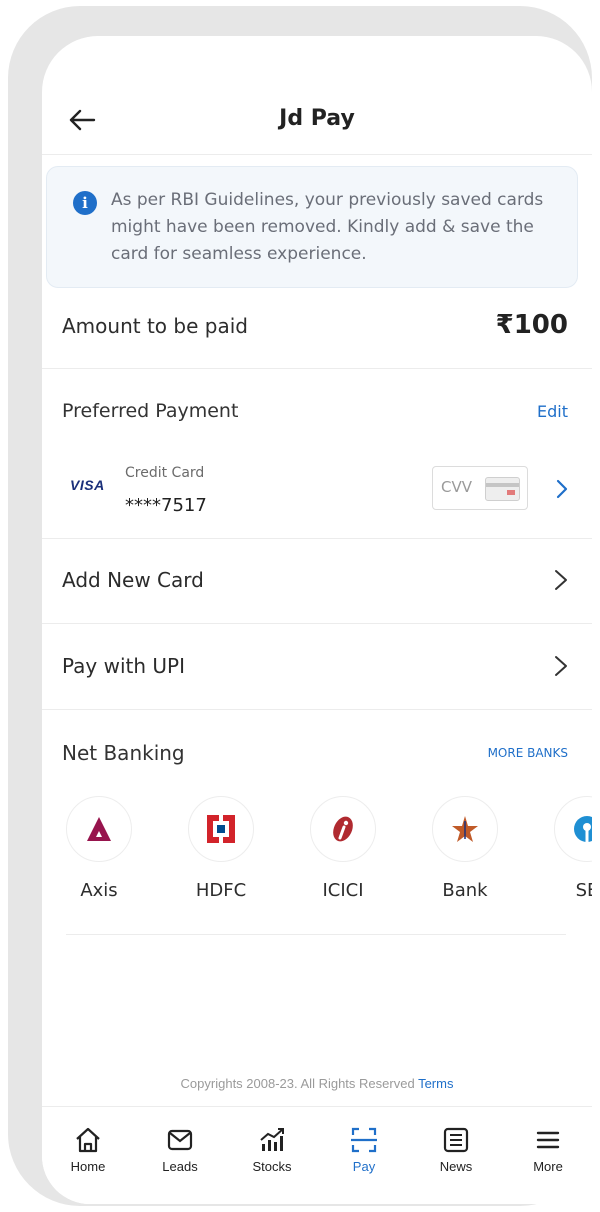  What do you see at coordinates (456, 487) in the screenshot?
I see `cvv-placeholder: CVV` at bounding box center [456, 487].